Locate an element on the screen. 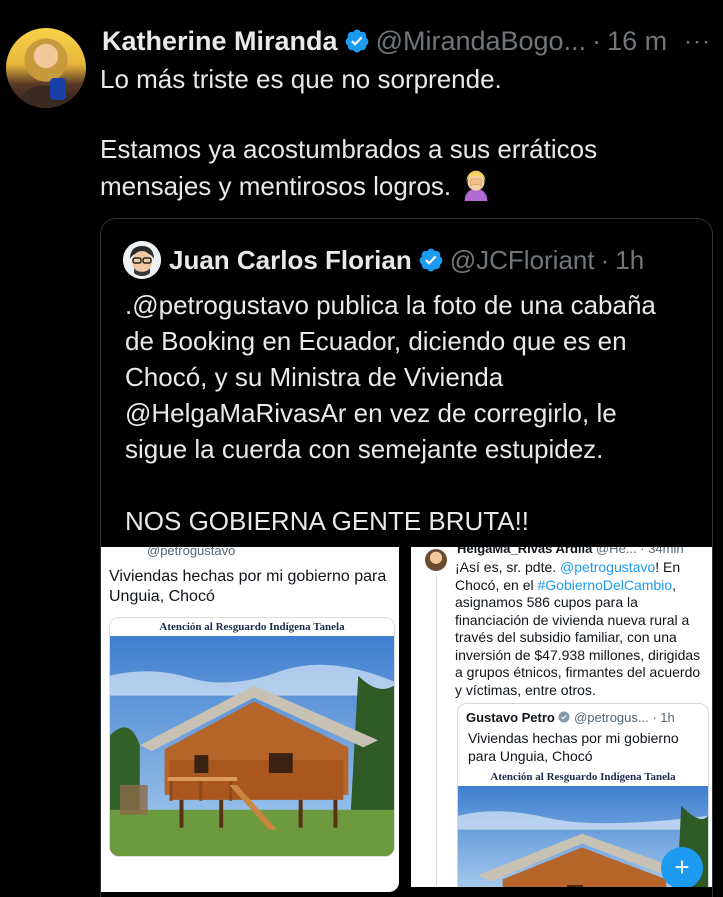 The height and width of the screenshot is (897, 723). quoted-author-avatar is located at coordinates (142, 260).